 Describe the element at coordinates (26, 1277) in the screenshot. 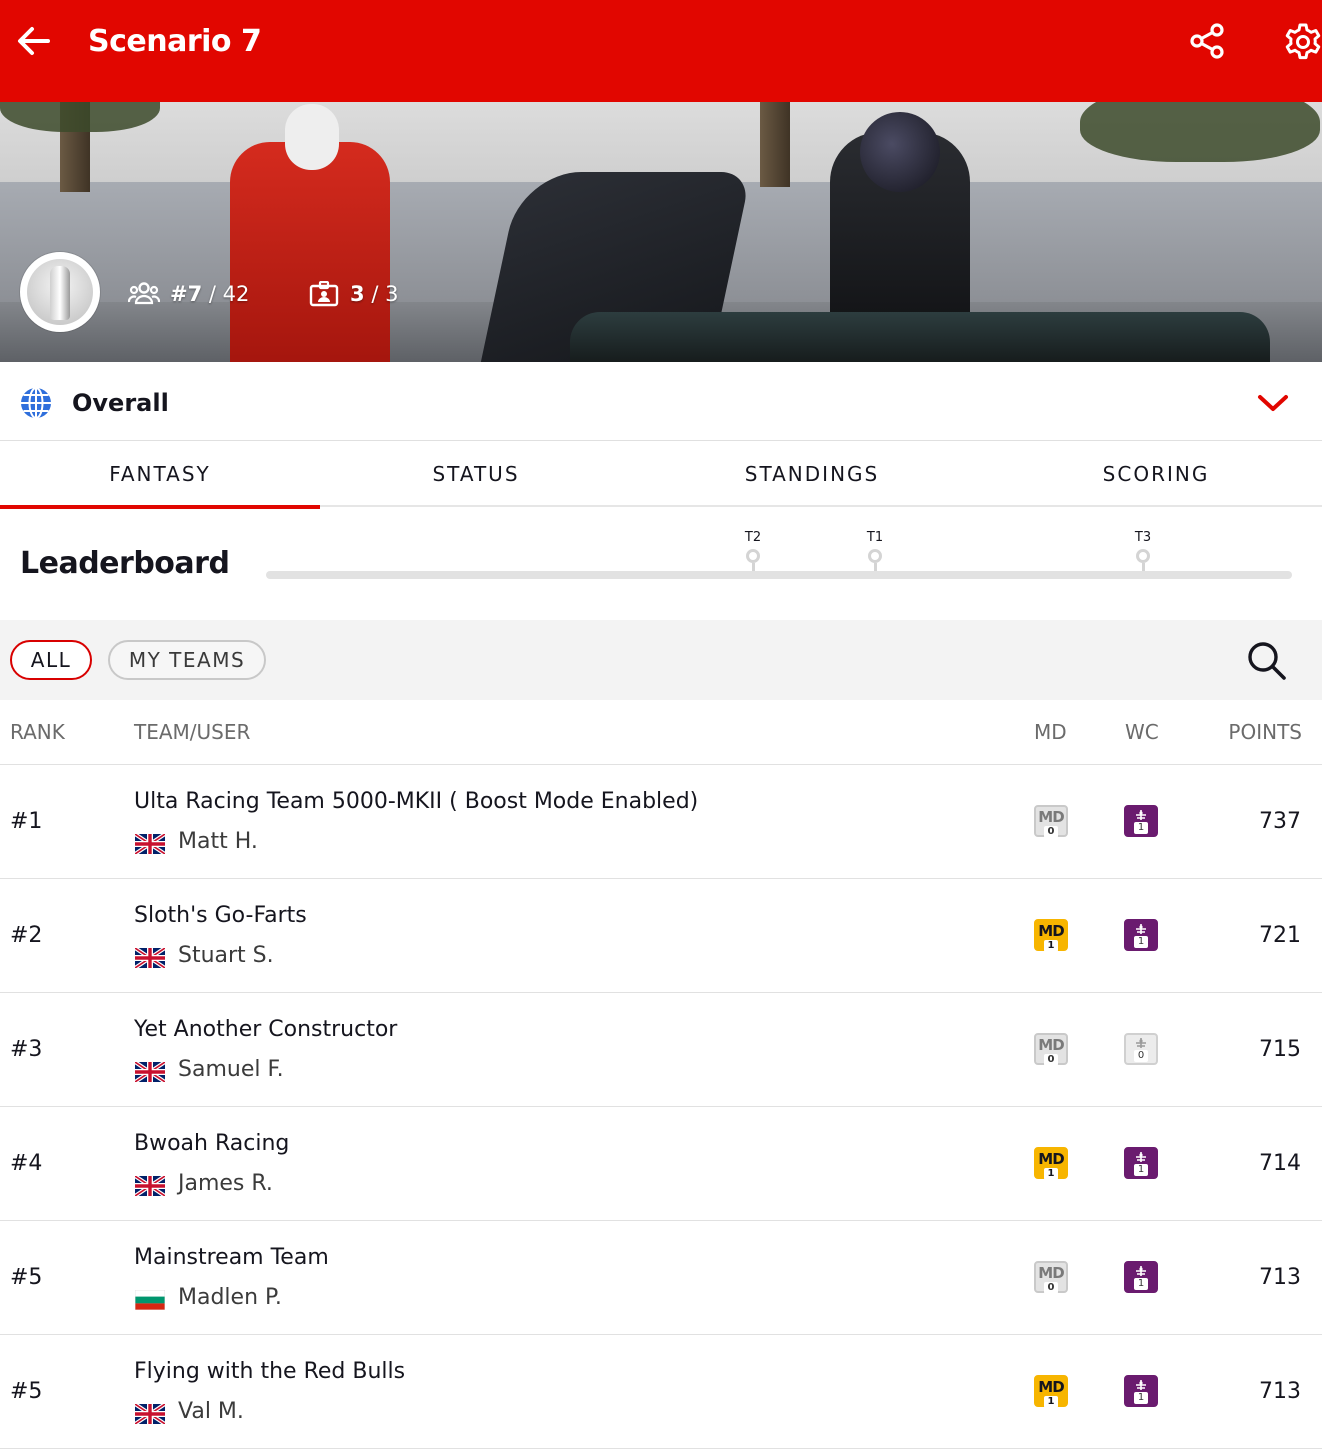

I see `row-rank: #5` at that location.